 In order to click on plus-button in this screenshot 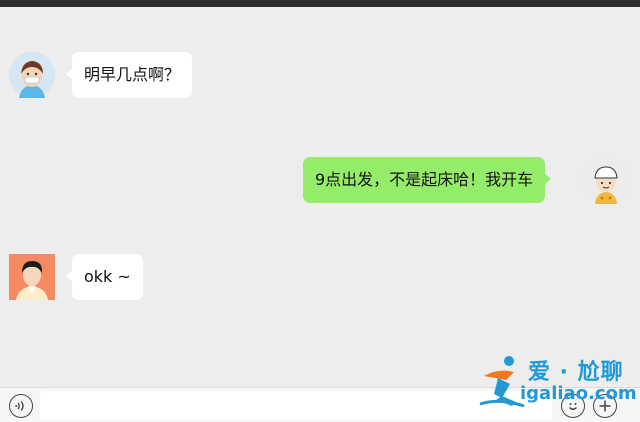, I will do `click(605, 406)`.